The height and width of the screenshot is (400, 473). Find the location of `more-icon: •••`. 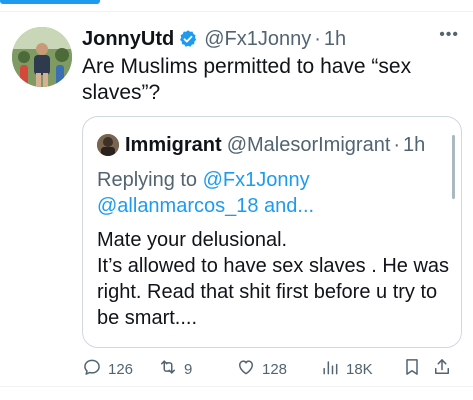

more-icon: ••• is located at coordinates (449, 35).